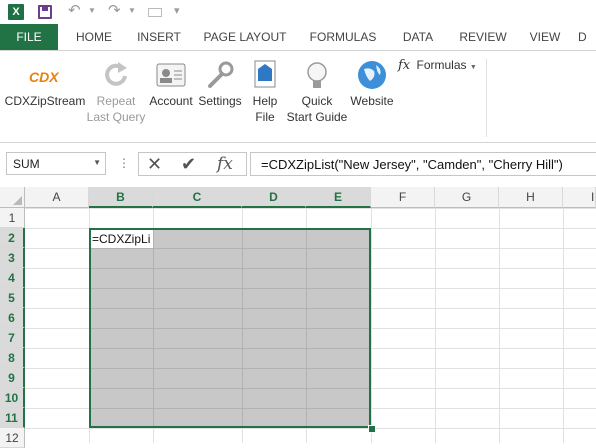 This screenshot has width=596, height=448. I want to click on help-file-button: Help File, so click(265, 92).